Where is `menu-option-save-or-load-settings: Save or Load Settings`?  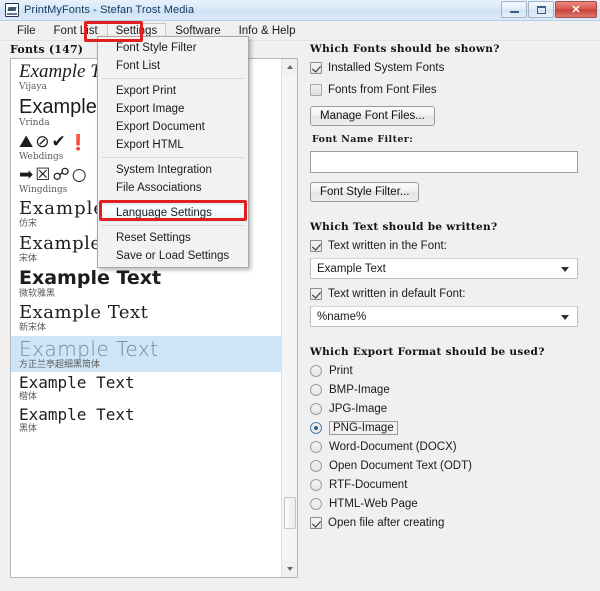
menu-option-save-or-load-settings: Save or Load Settings is located at coordinates (173, 256).